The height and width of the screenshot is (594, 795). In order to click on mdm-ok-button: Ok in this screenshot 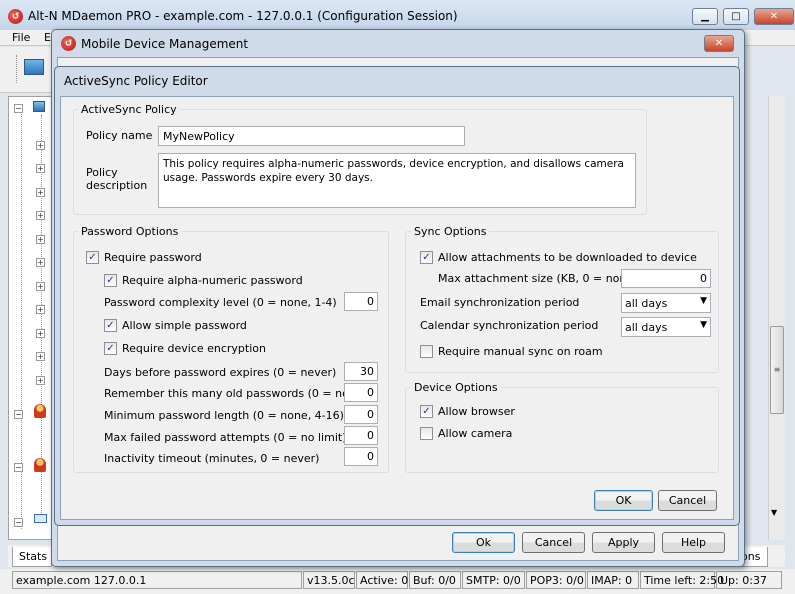, I will do `click(483, 542)`.